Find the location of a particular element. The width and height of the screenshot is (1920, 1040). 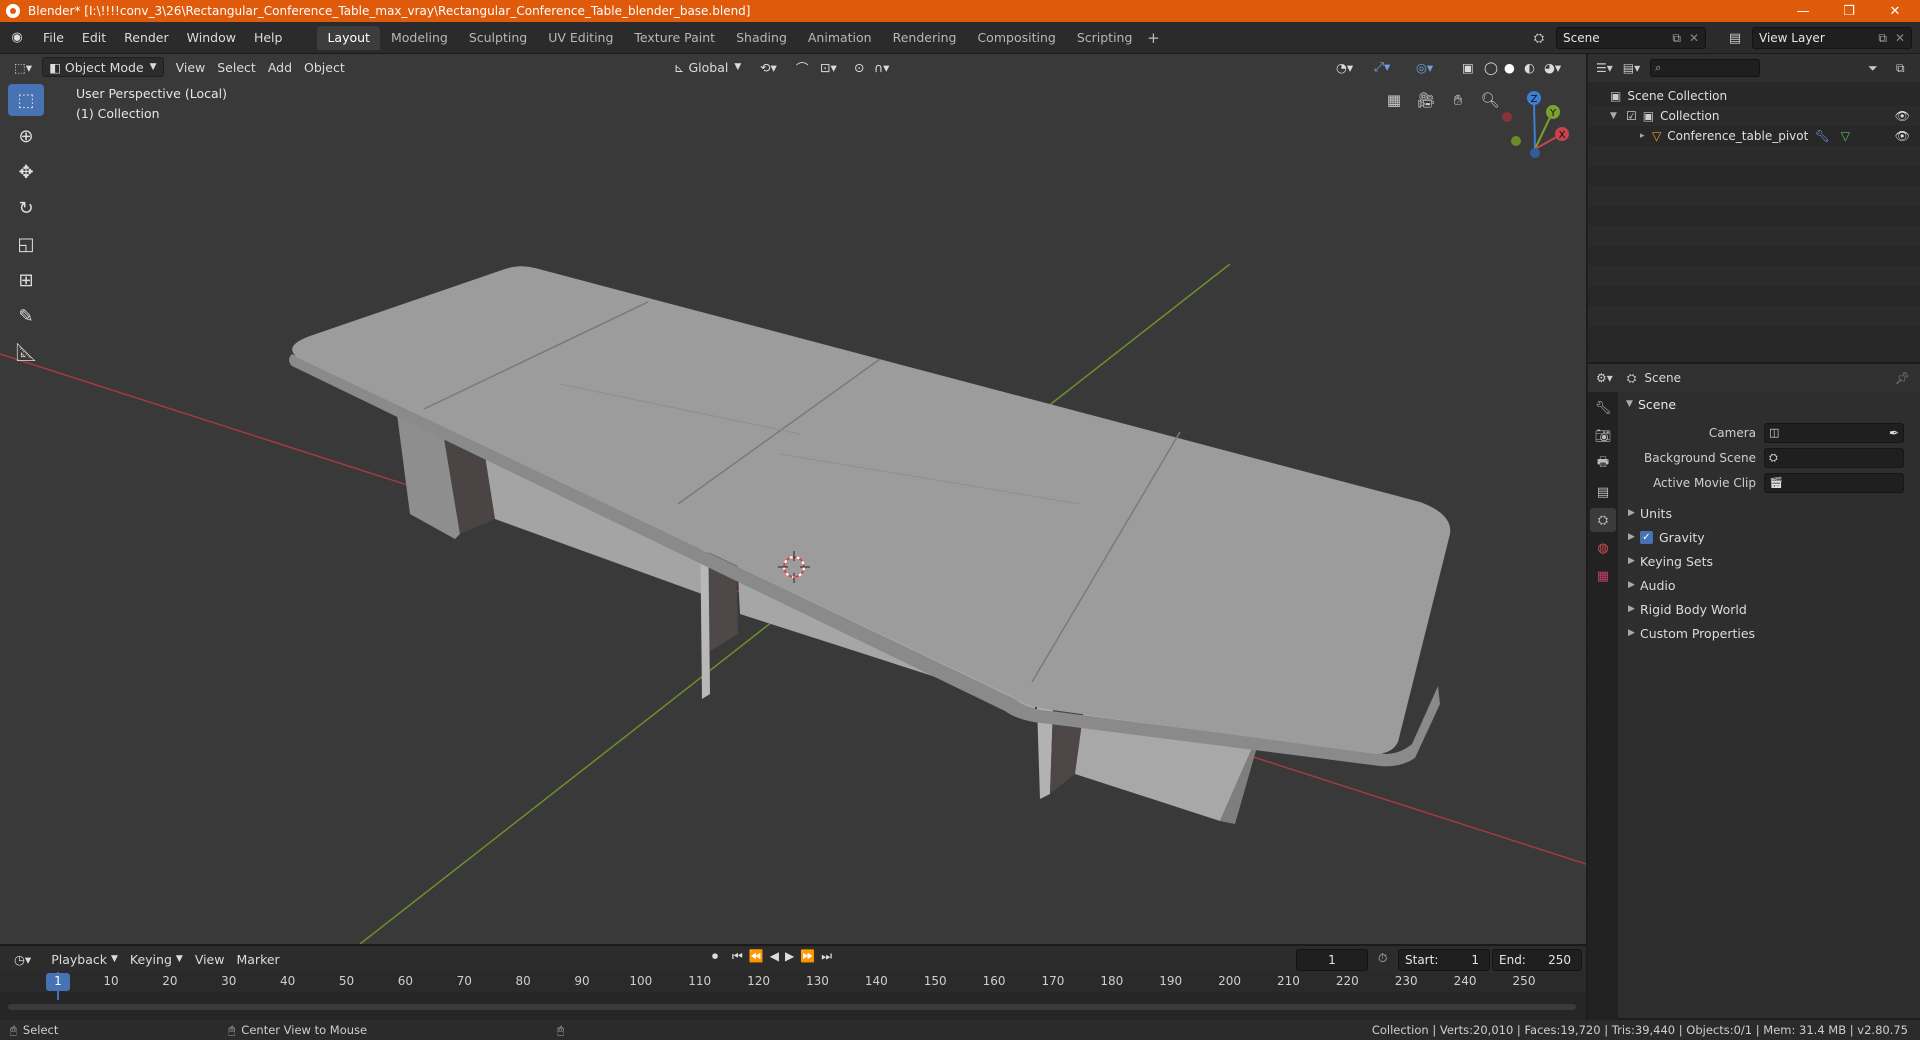

restore-button: ❐ is located at coordinates (1849, 11).